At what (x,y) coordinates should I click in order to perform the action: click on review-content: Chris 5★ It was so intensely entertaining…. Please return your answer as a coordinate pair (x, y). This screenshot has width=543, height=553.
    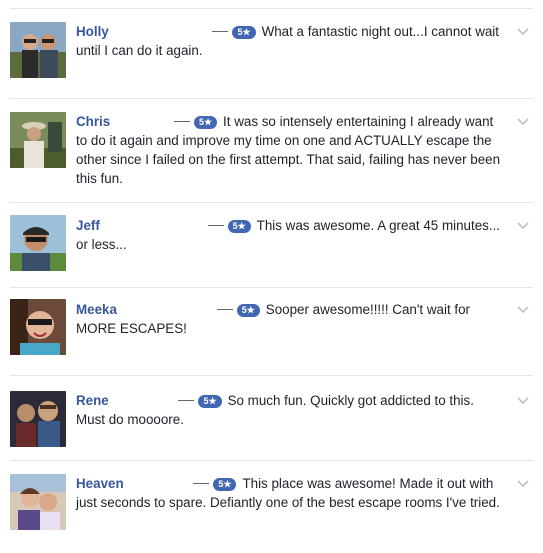
    Looking at the image, I should click on (291, 150).